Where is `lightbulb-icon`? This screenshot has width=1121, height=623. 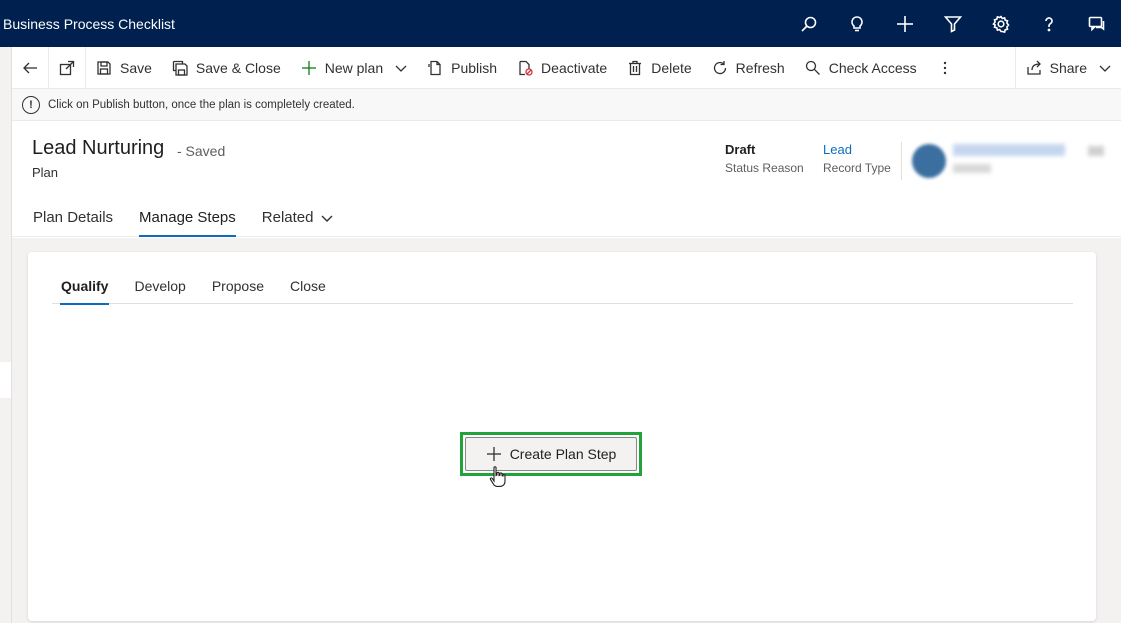
lightbulb-icon is located at coordinates (857, 23).